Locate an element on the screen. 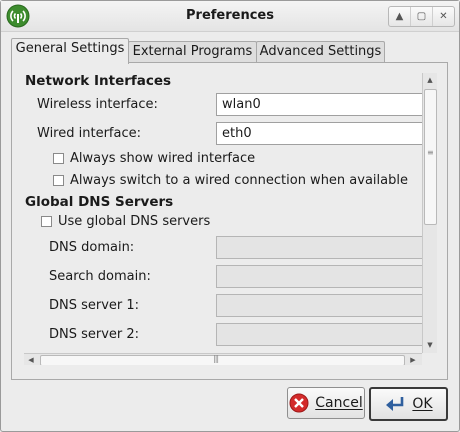 This screenshot has height=432, width=460. cancel-button: Cancel is located at coordinates (326, 403).